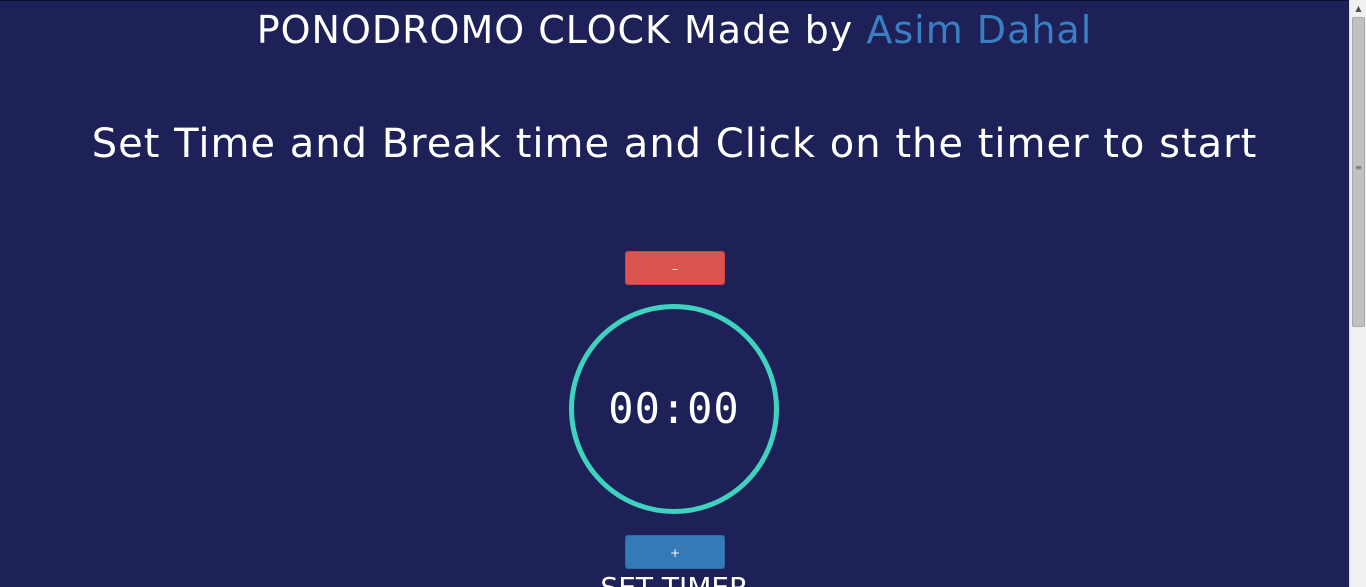  I want to click on chevron-up-icon: ▲, so click(1358, 8).